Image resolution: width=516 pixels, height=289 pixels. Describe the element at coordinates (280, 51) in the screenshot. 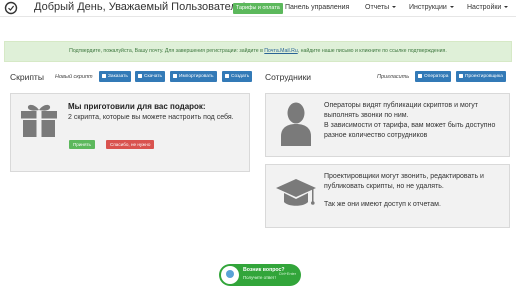

I see `mail-link: Почта.Mail.Ru` at that location.